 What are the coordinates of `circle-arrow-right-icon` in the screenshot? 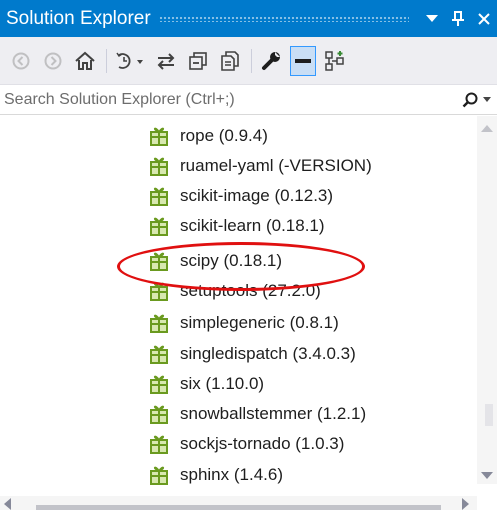 It's located at (53, 60).